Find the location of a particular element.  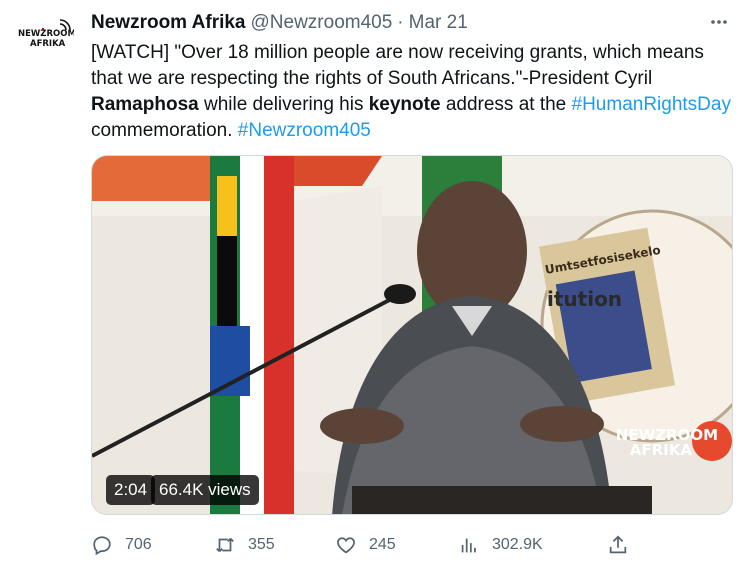

author-handle: @Newzroom405 is located at coordinates (322, 23).